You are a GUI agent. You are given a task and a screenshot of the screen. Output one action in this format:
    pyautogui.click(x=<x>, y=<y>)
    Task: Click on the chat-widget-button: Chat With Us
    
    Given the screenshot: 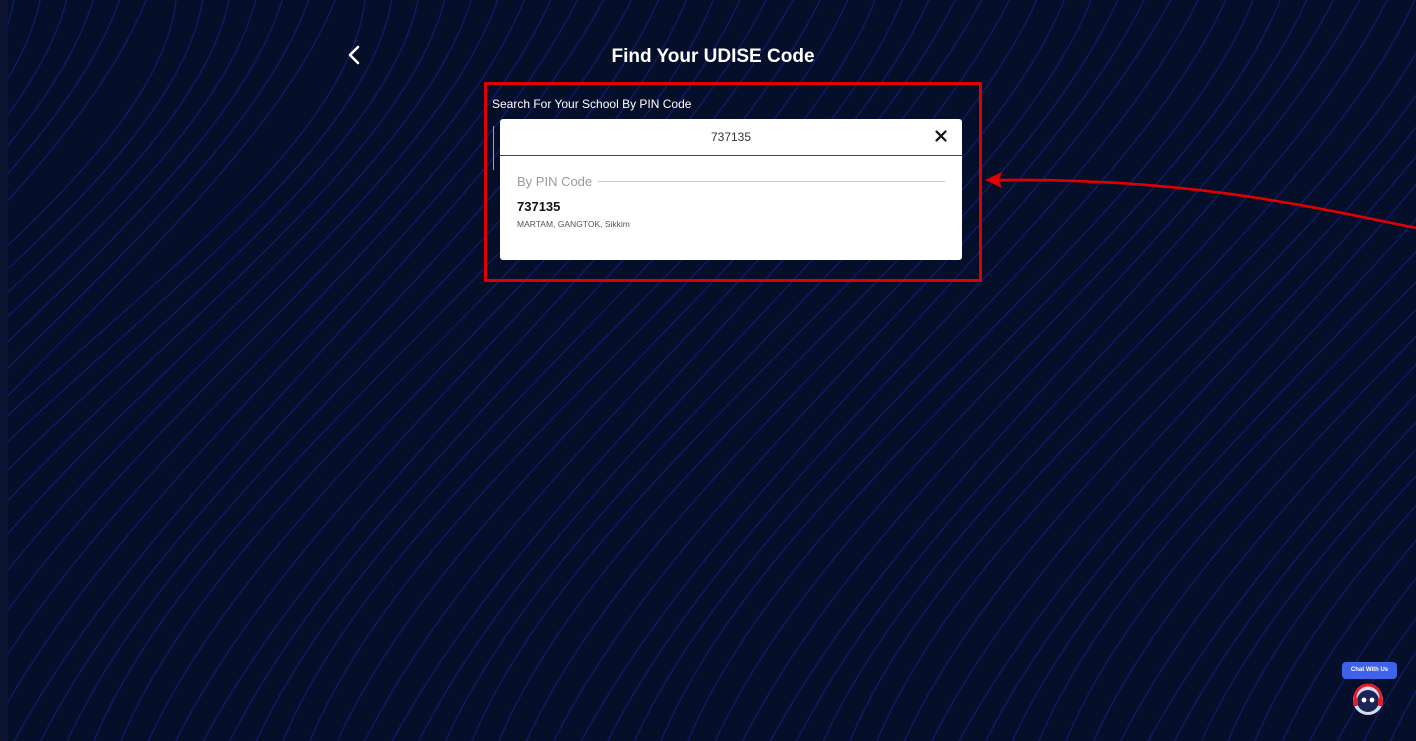 What is the action you would take?
    pyautogui.click(x=1371, y=691)
    